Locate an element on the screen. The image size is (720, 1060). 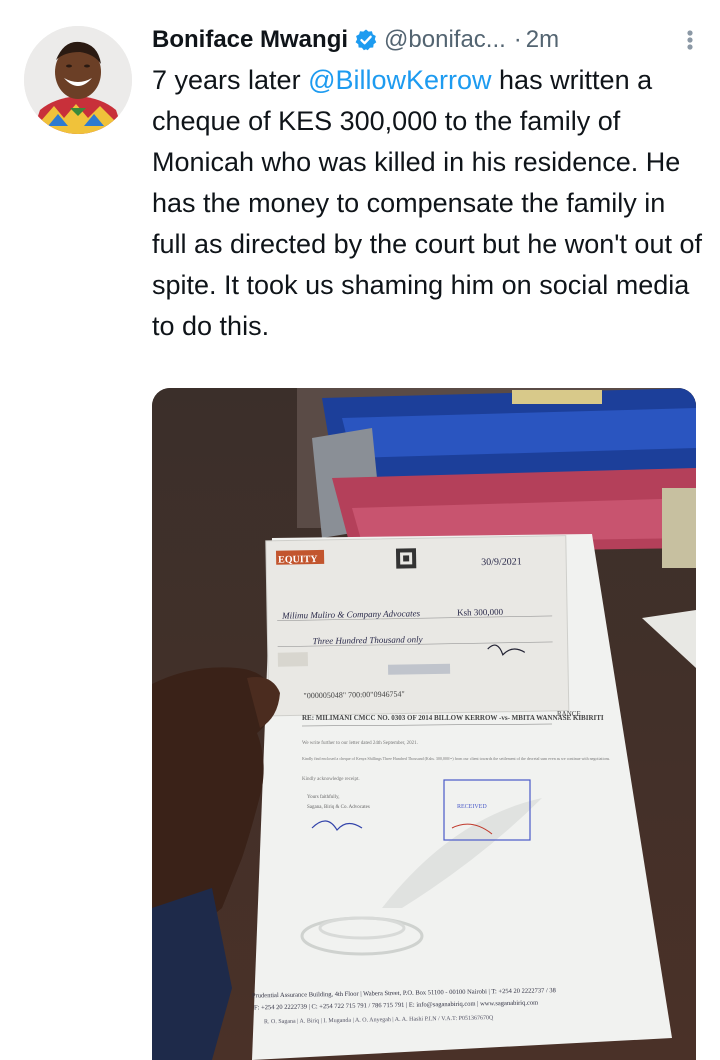
letter-ref: RANCE is located at coordinates (569, 714).